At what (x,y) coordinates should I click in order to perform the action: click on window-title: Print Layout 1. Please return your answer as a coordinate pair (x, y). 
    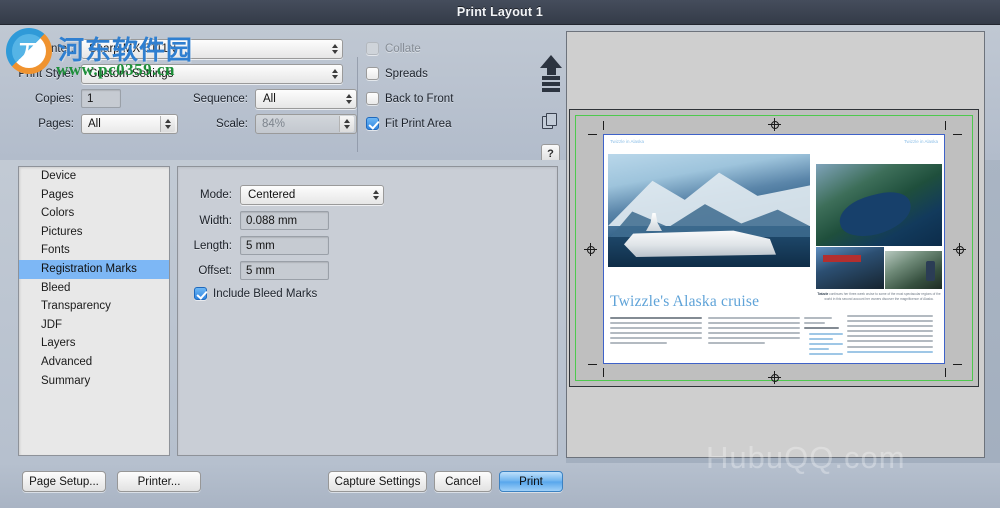
    Looking at the image, I should click on (500, 12).